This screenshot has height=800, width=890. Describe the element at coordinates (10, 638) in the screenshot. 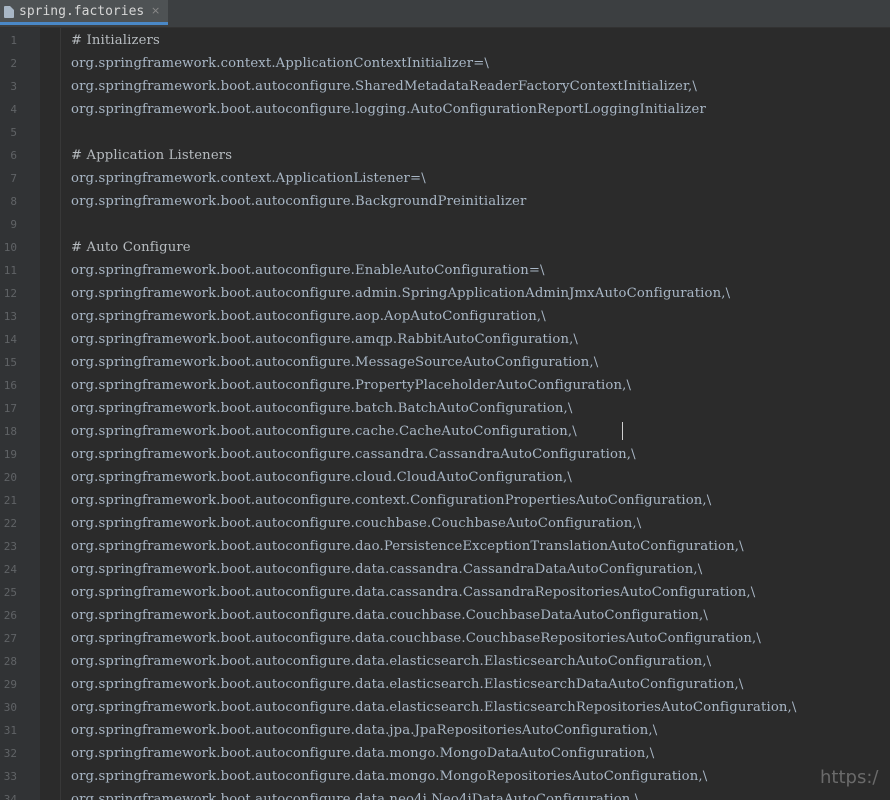

I see `line-number: 27` at that location.